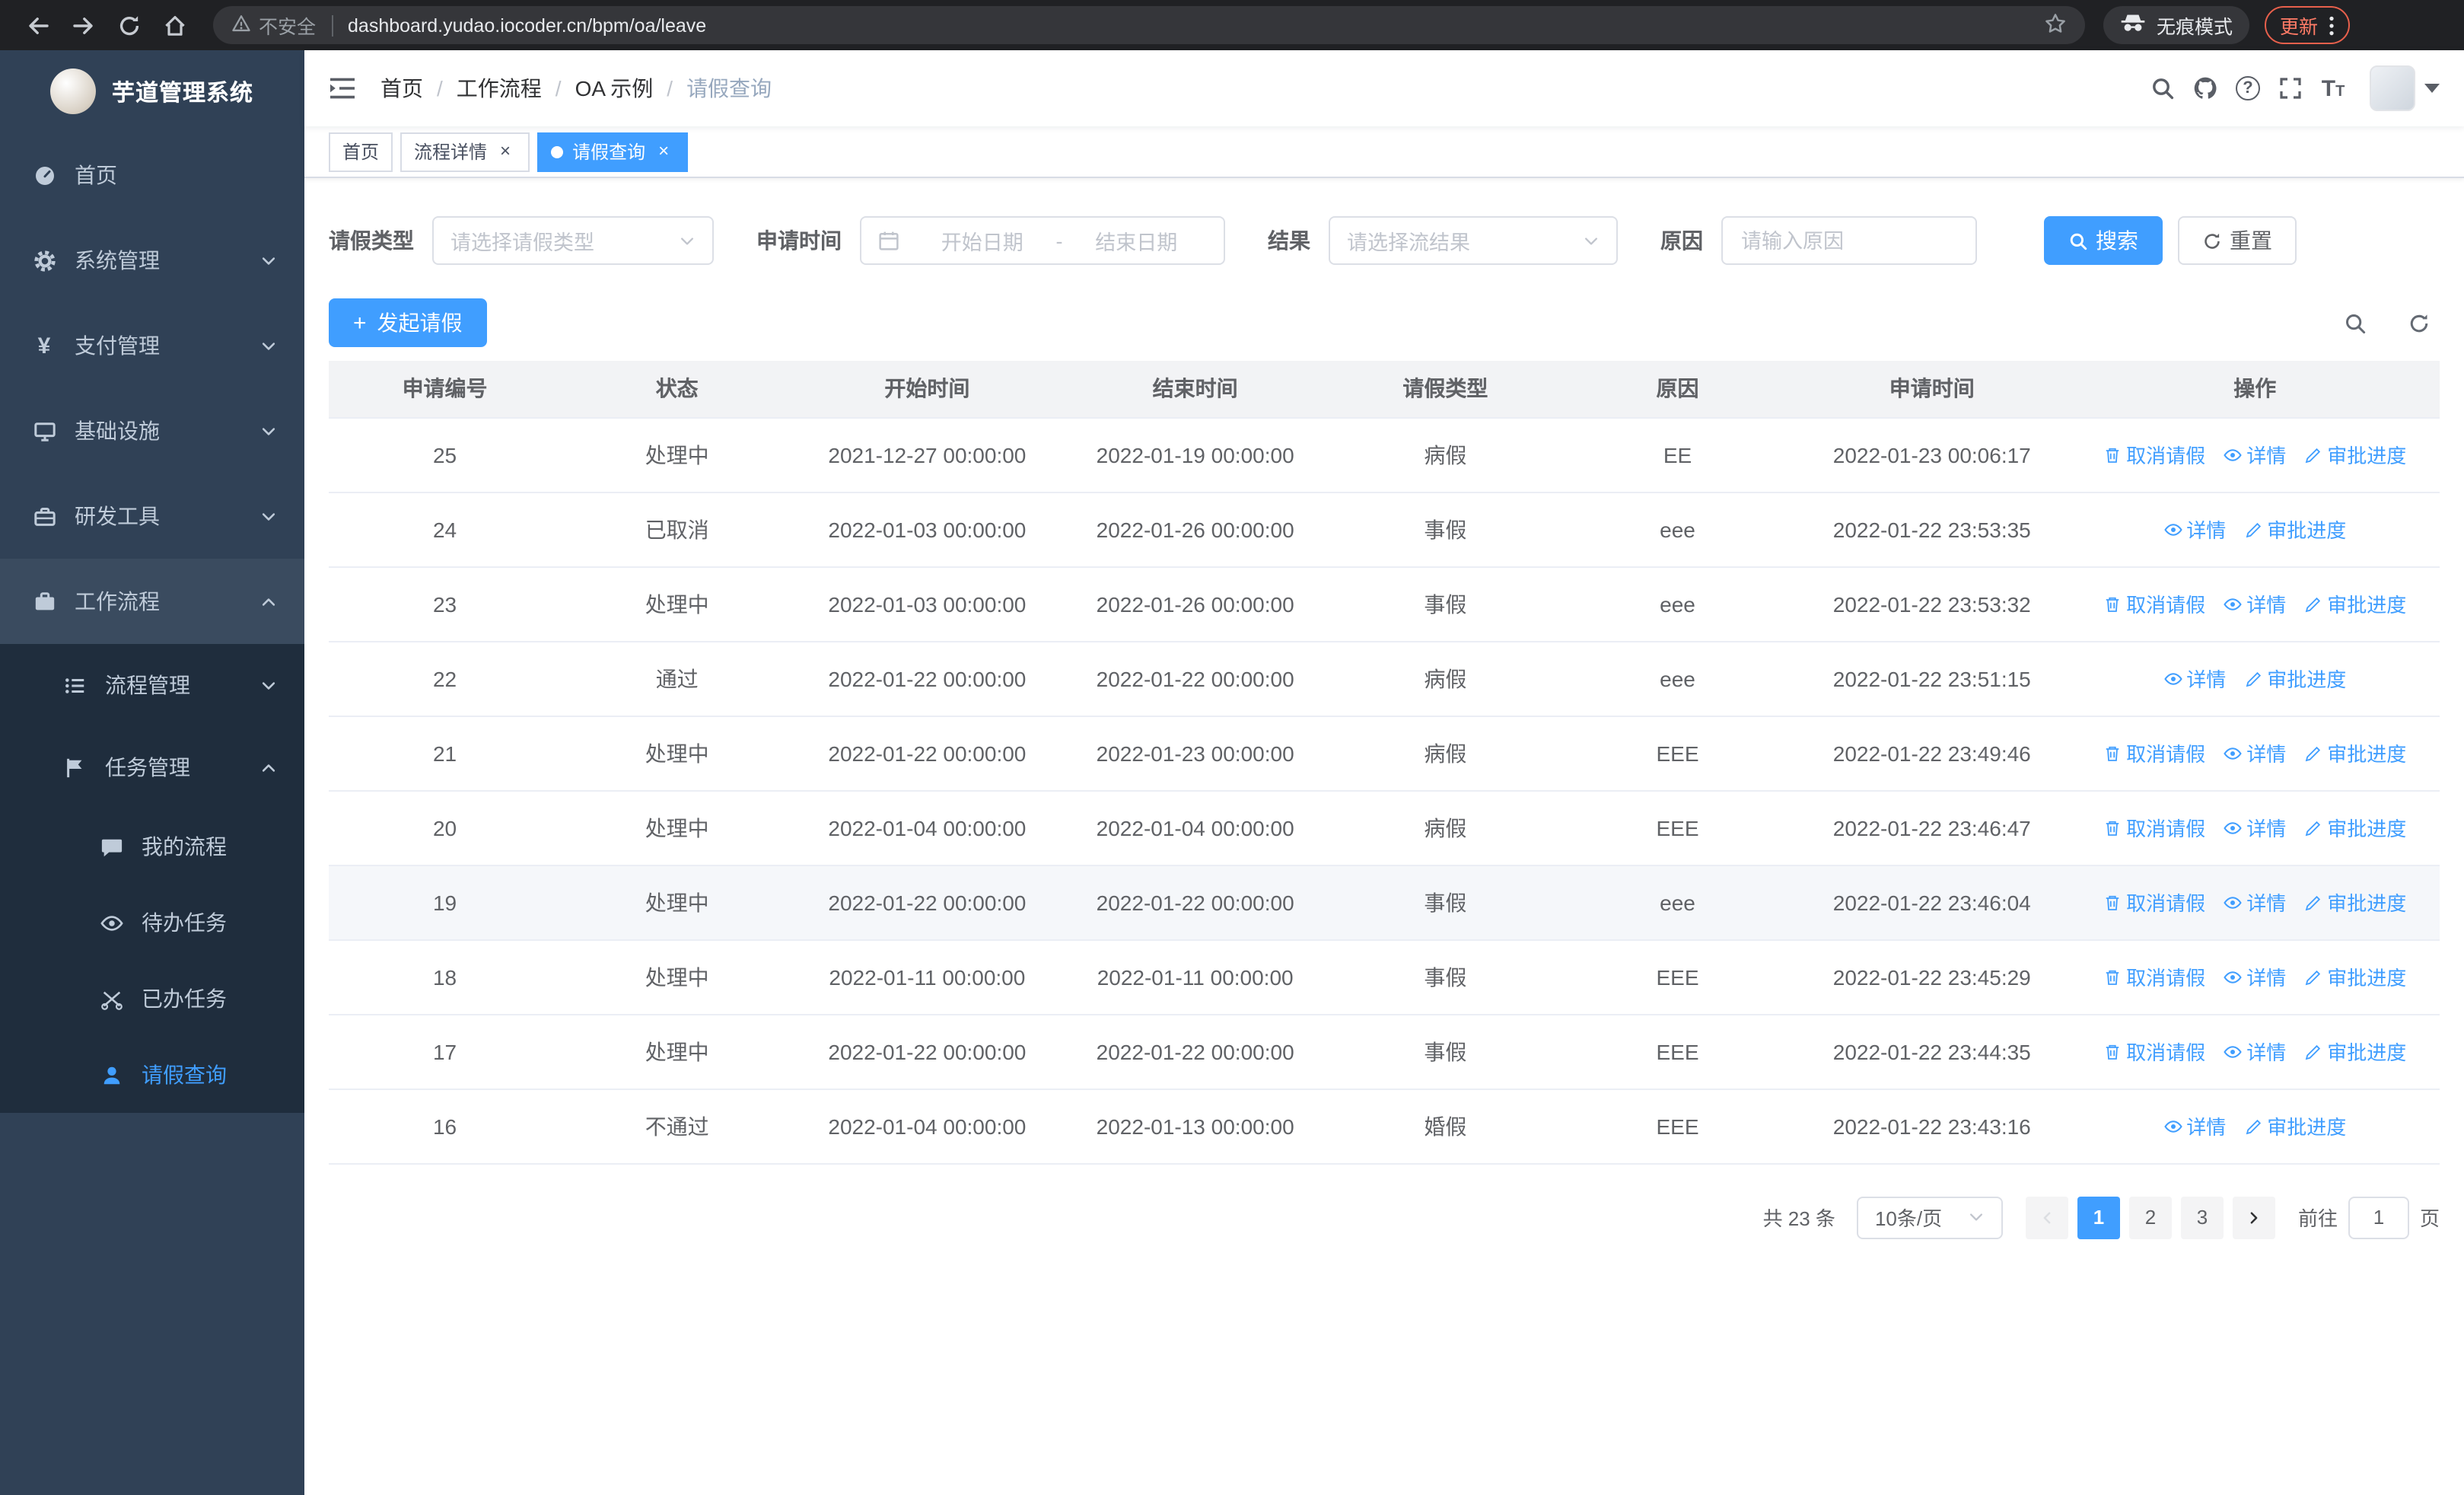 Image resolution: width=2464 pixels, height=1495 pixels. I want to click on avatar, so click(2392, 88).